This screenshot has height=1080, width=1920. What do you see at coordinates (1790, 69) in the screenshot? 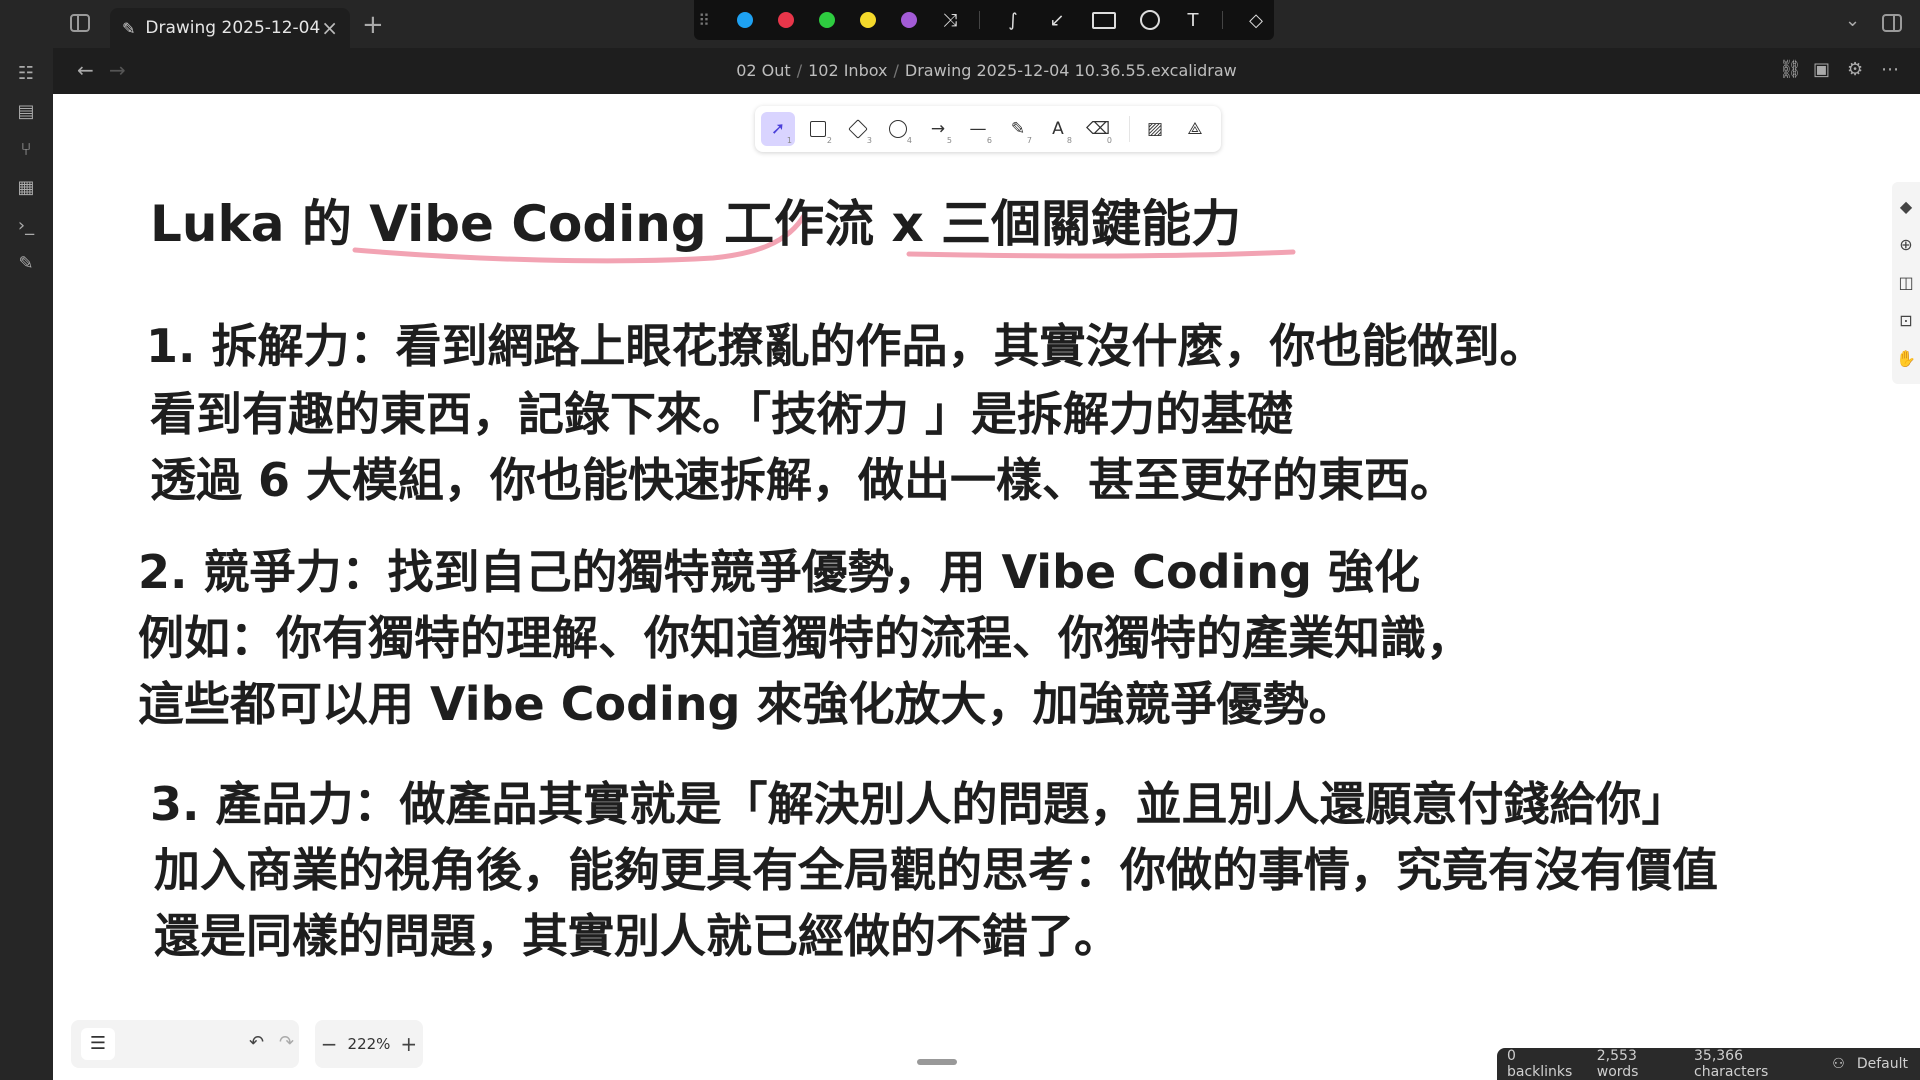
I see `link-icon: ⛓` at bounding box center [1790, 69].